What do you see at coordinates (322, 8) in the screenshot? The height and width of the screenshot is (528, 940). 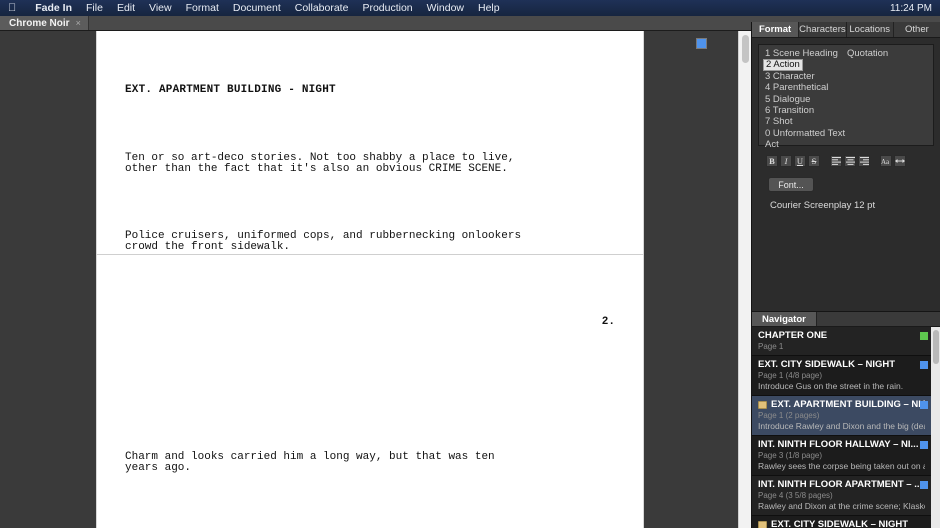 I see `menu-item-collaborate: Collaborate` at bounding box center [322, 8].